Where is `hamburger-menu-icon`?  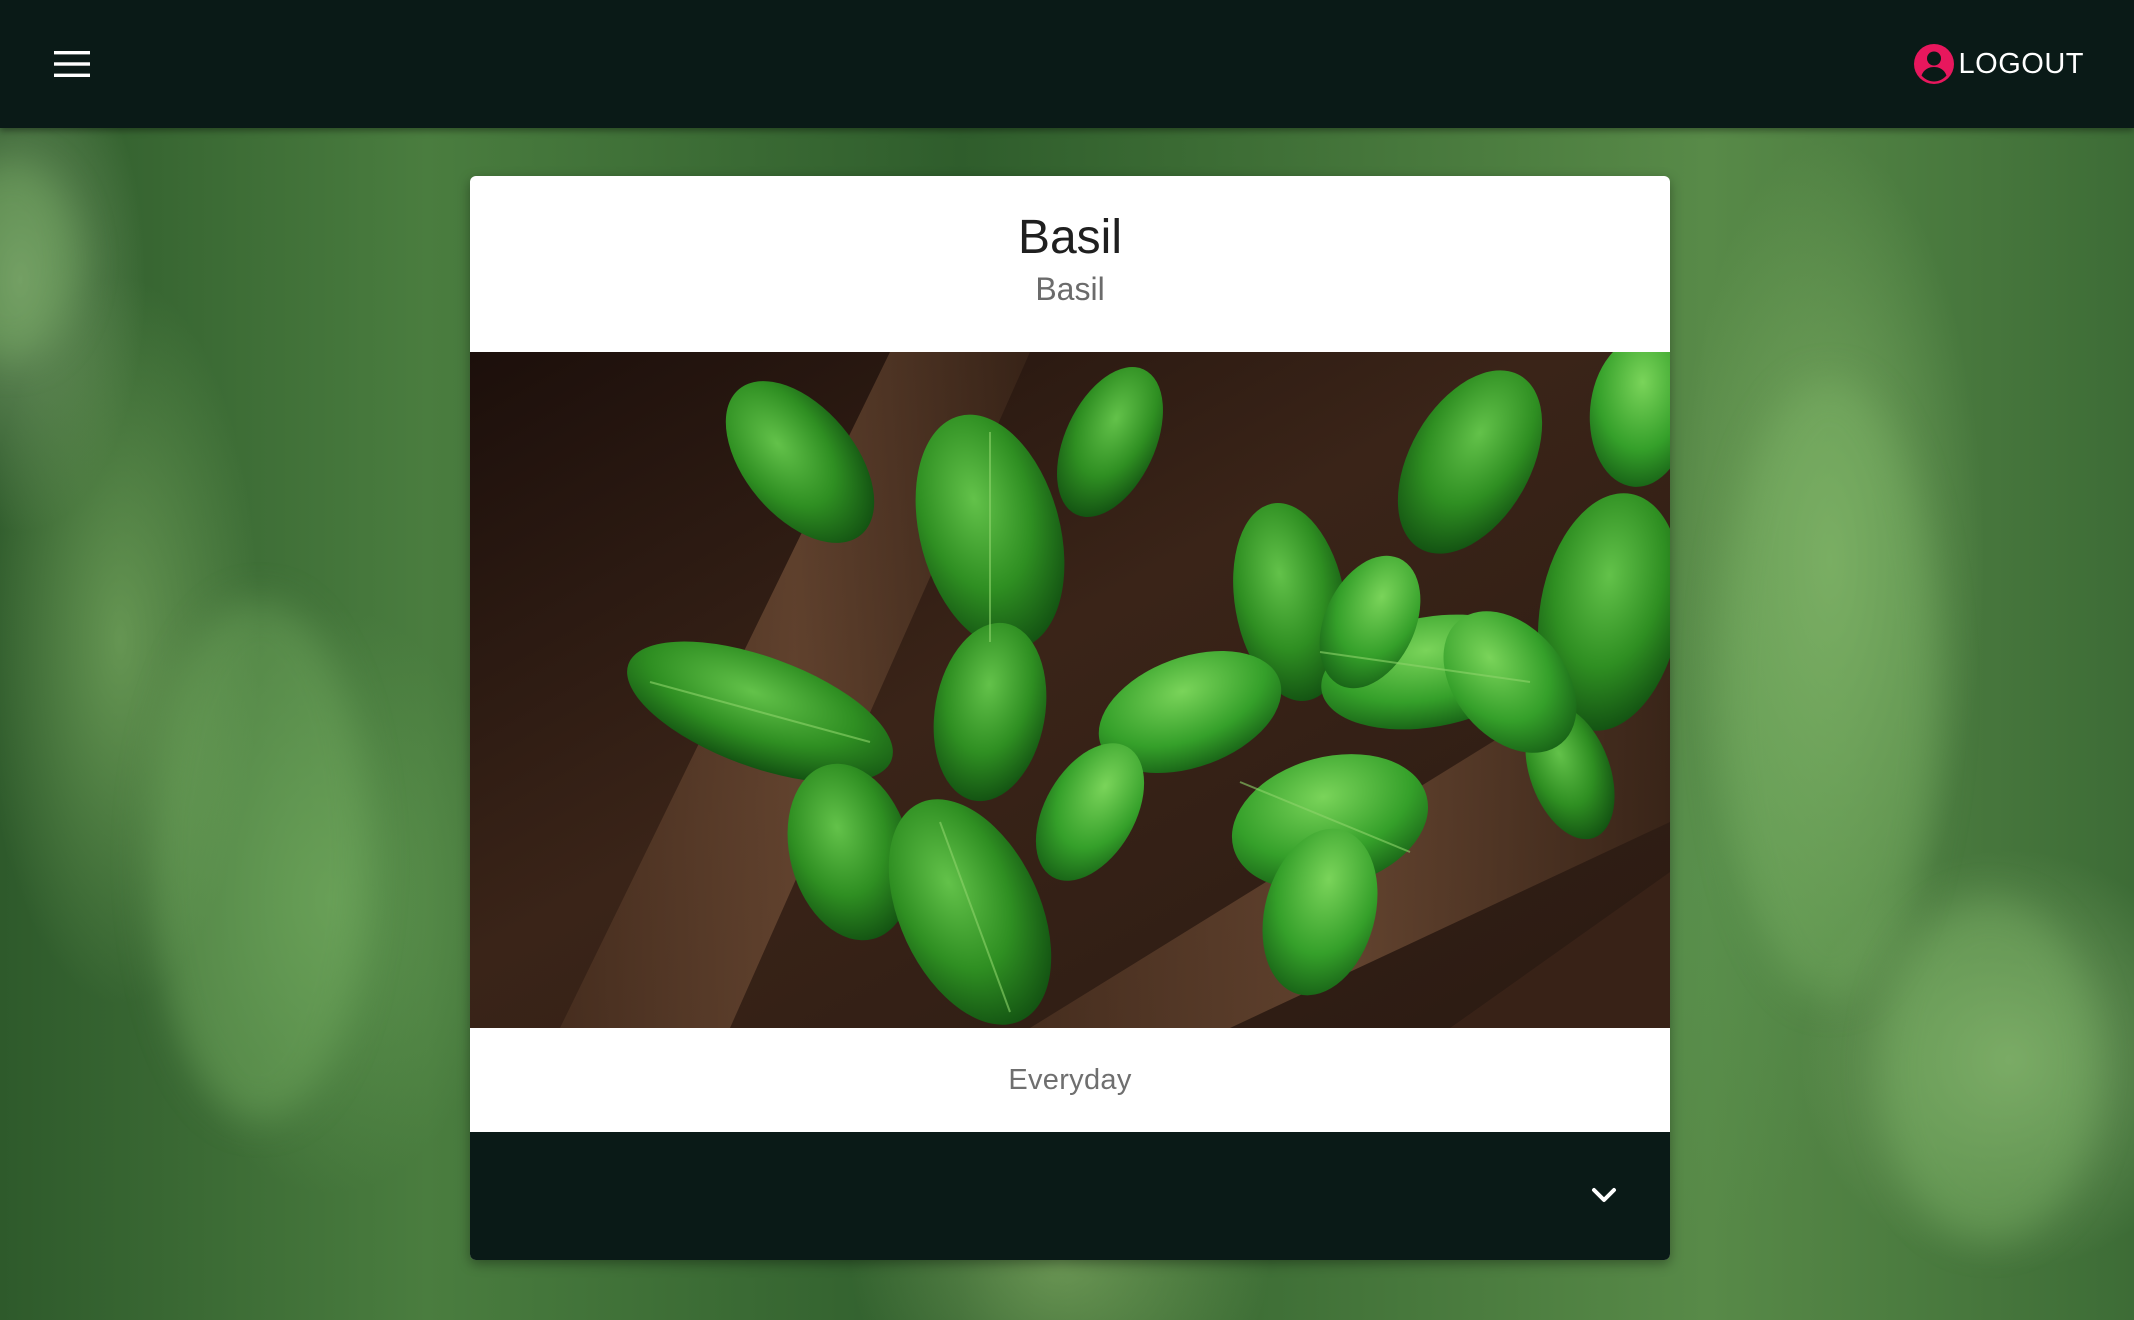
hamburger-menu-icon is located at coordinates (72, 64).